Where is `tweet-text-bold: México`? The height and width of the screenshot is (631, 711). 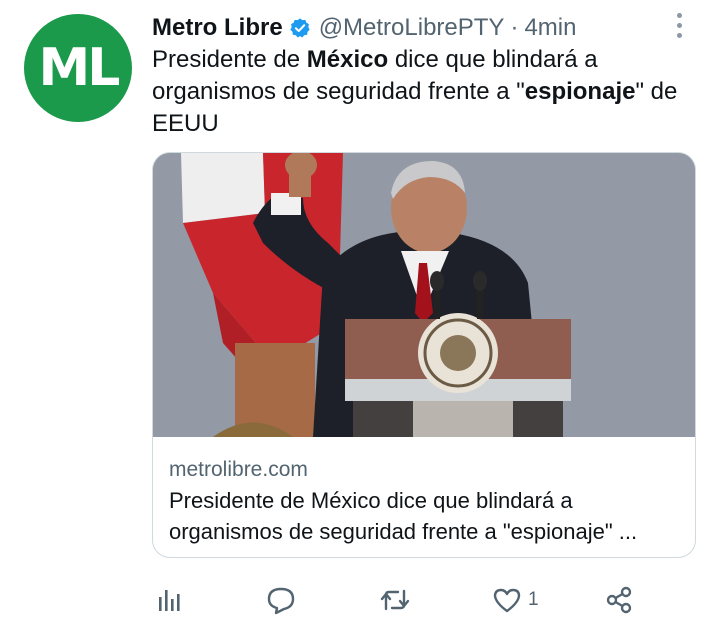
tweet-text-bold: México is located at coordinates (347, 59).